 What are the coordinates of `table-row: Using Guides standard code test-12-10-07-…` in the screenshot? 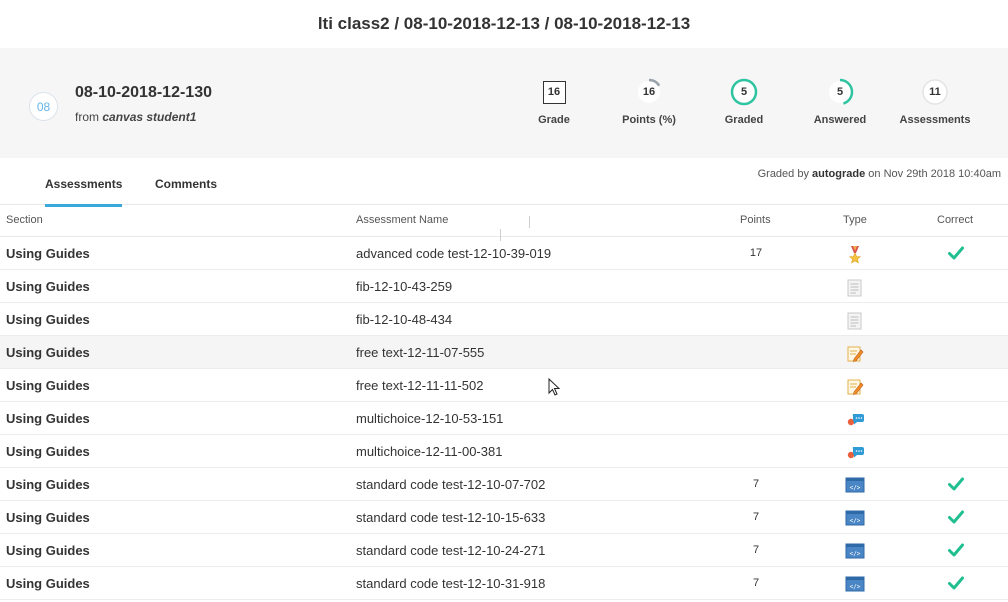 It's located at (504, 484).